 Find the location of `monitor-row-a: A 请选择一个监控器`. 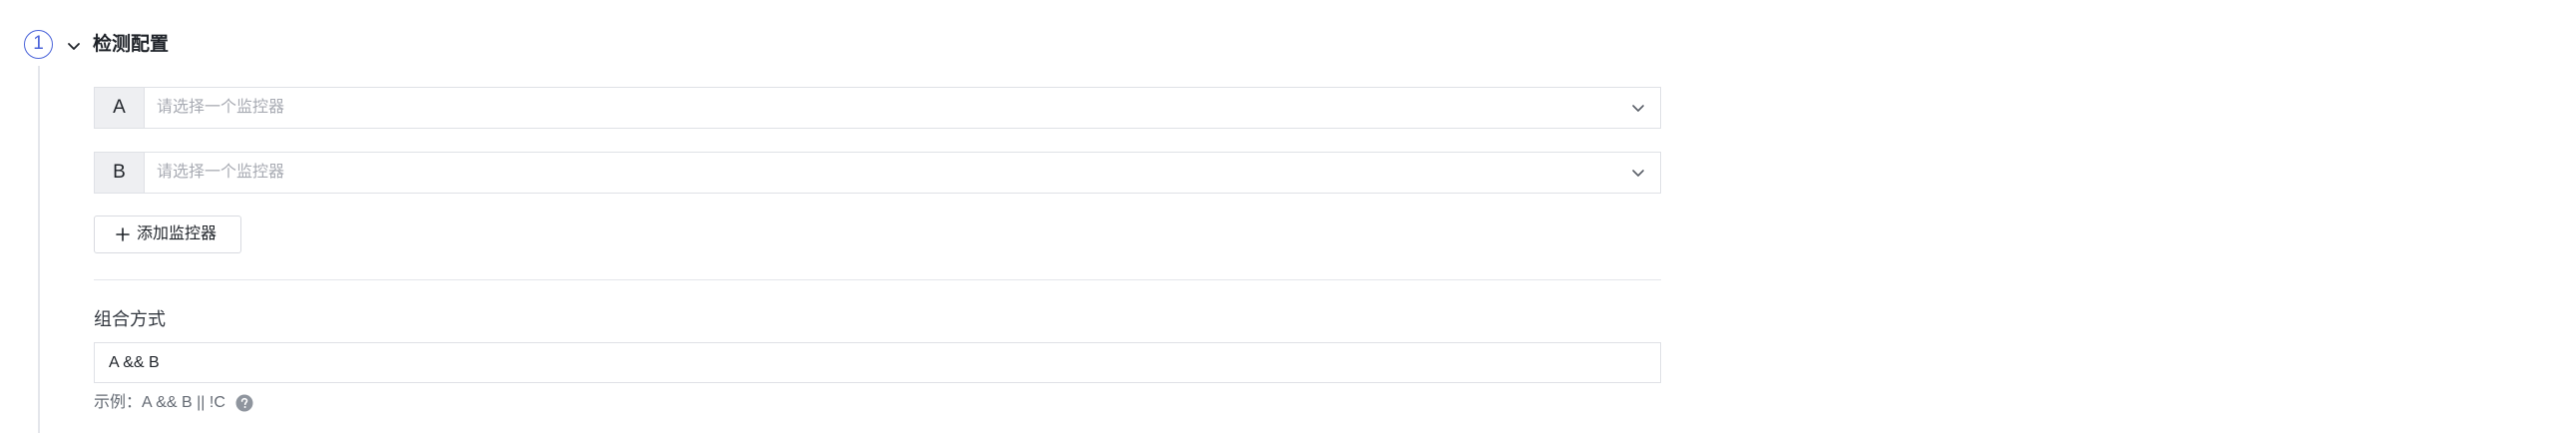

monitor-row-a: A 请选择一个监控器 is located at coordinates (877, 108).